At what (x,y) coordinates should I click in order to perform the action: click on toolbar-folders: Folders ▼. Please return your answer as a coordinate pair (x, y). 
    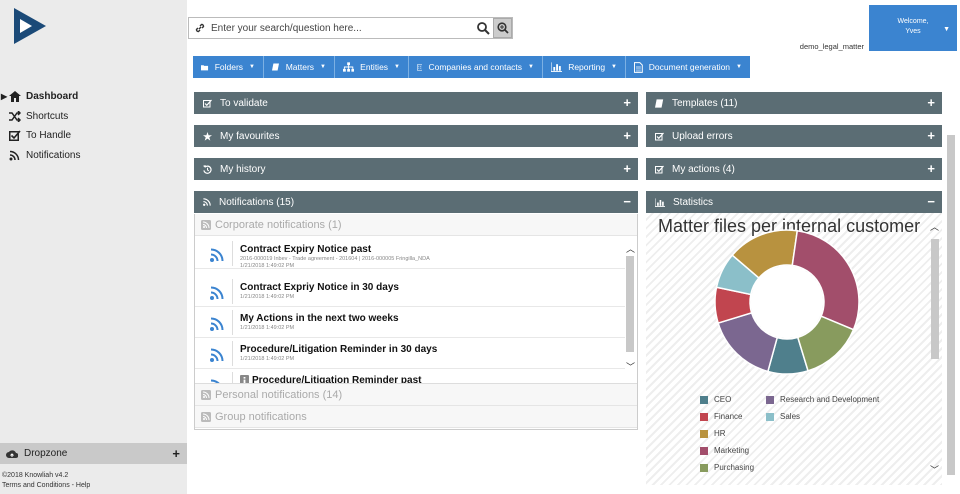
    Looking at the image, I should click on (228, 67).